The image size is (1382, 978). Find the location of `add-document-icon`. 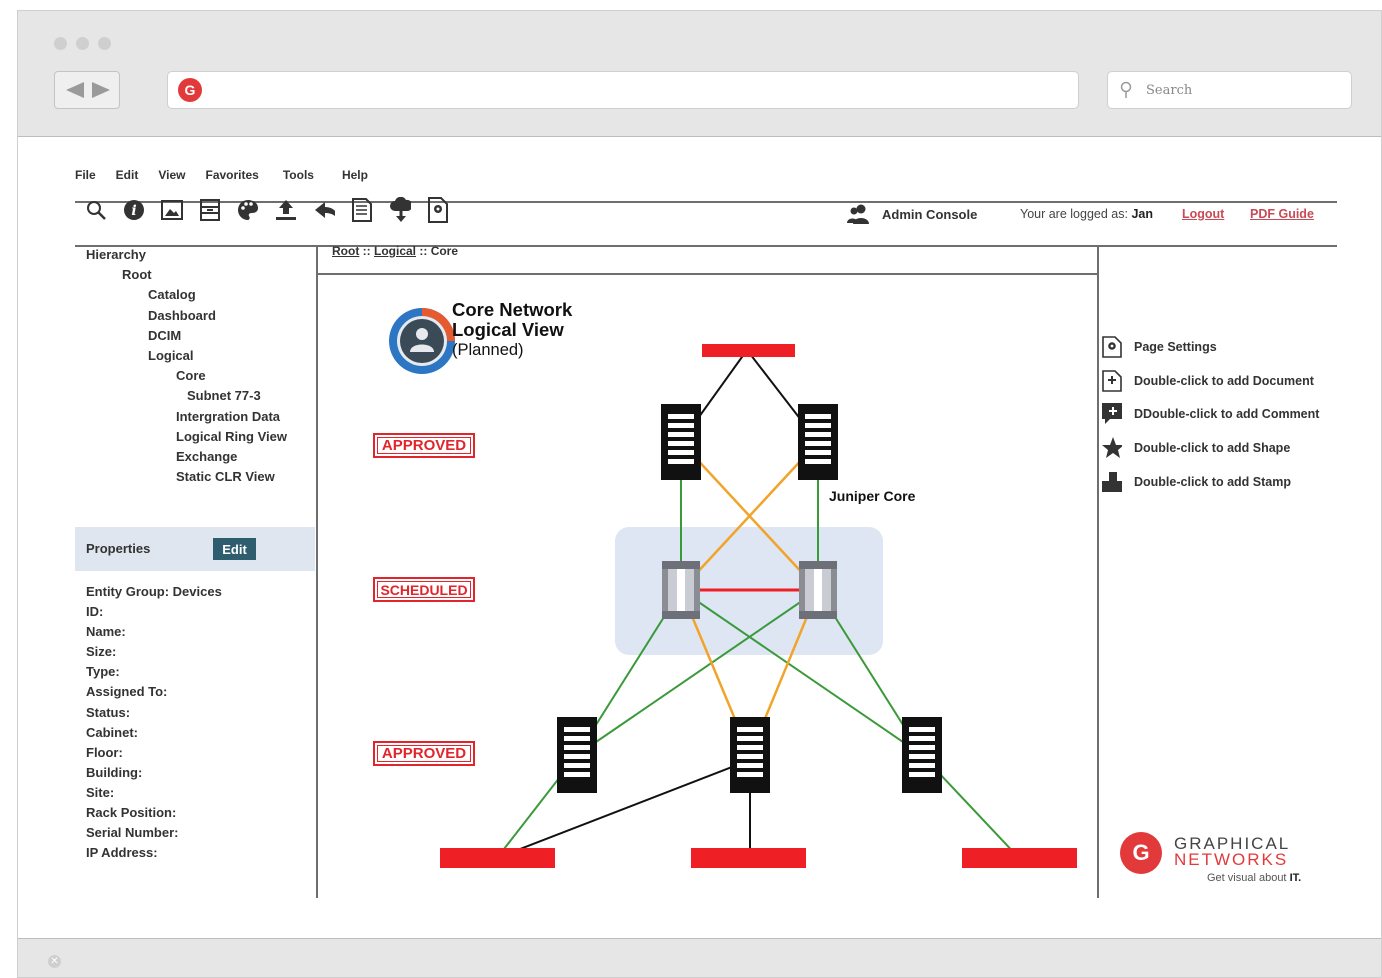

add-document-icon is located at coordinates (1112, 381).